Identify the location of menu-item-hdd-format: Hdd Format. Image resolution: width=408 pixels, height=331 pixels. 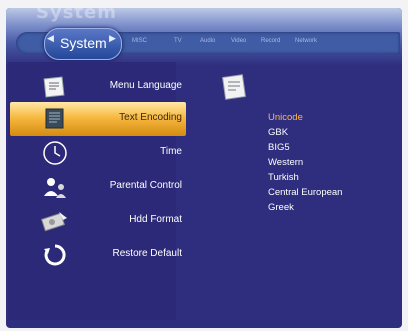
(98, 221).